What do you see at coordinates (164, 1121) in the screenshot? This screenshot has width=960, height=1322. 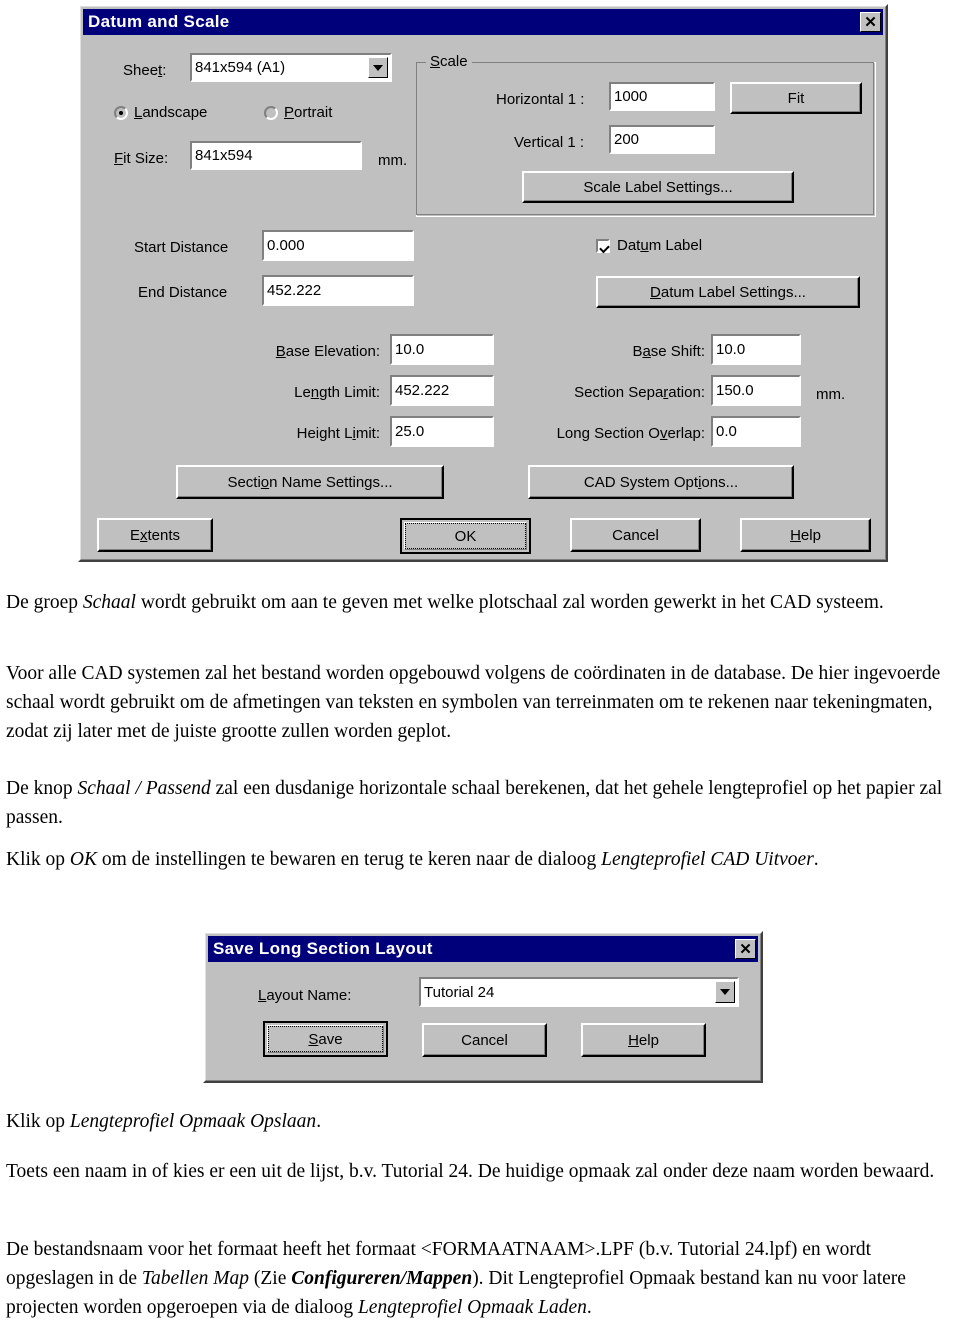 I see `paragraph-5: Klik op Lengteprofiel Opmaak Opslaan.` at bounding box center [164, 1121].